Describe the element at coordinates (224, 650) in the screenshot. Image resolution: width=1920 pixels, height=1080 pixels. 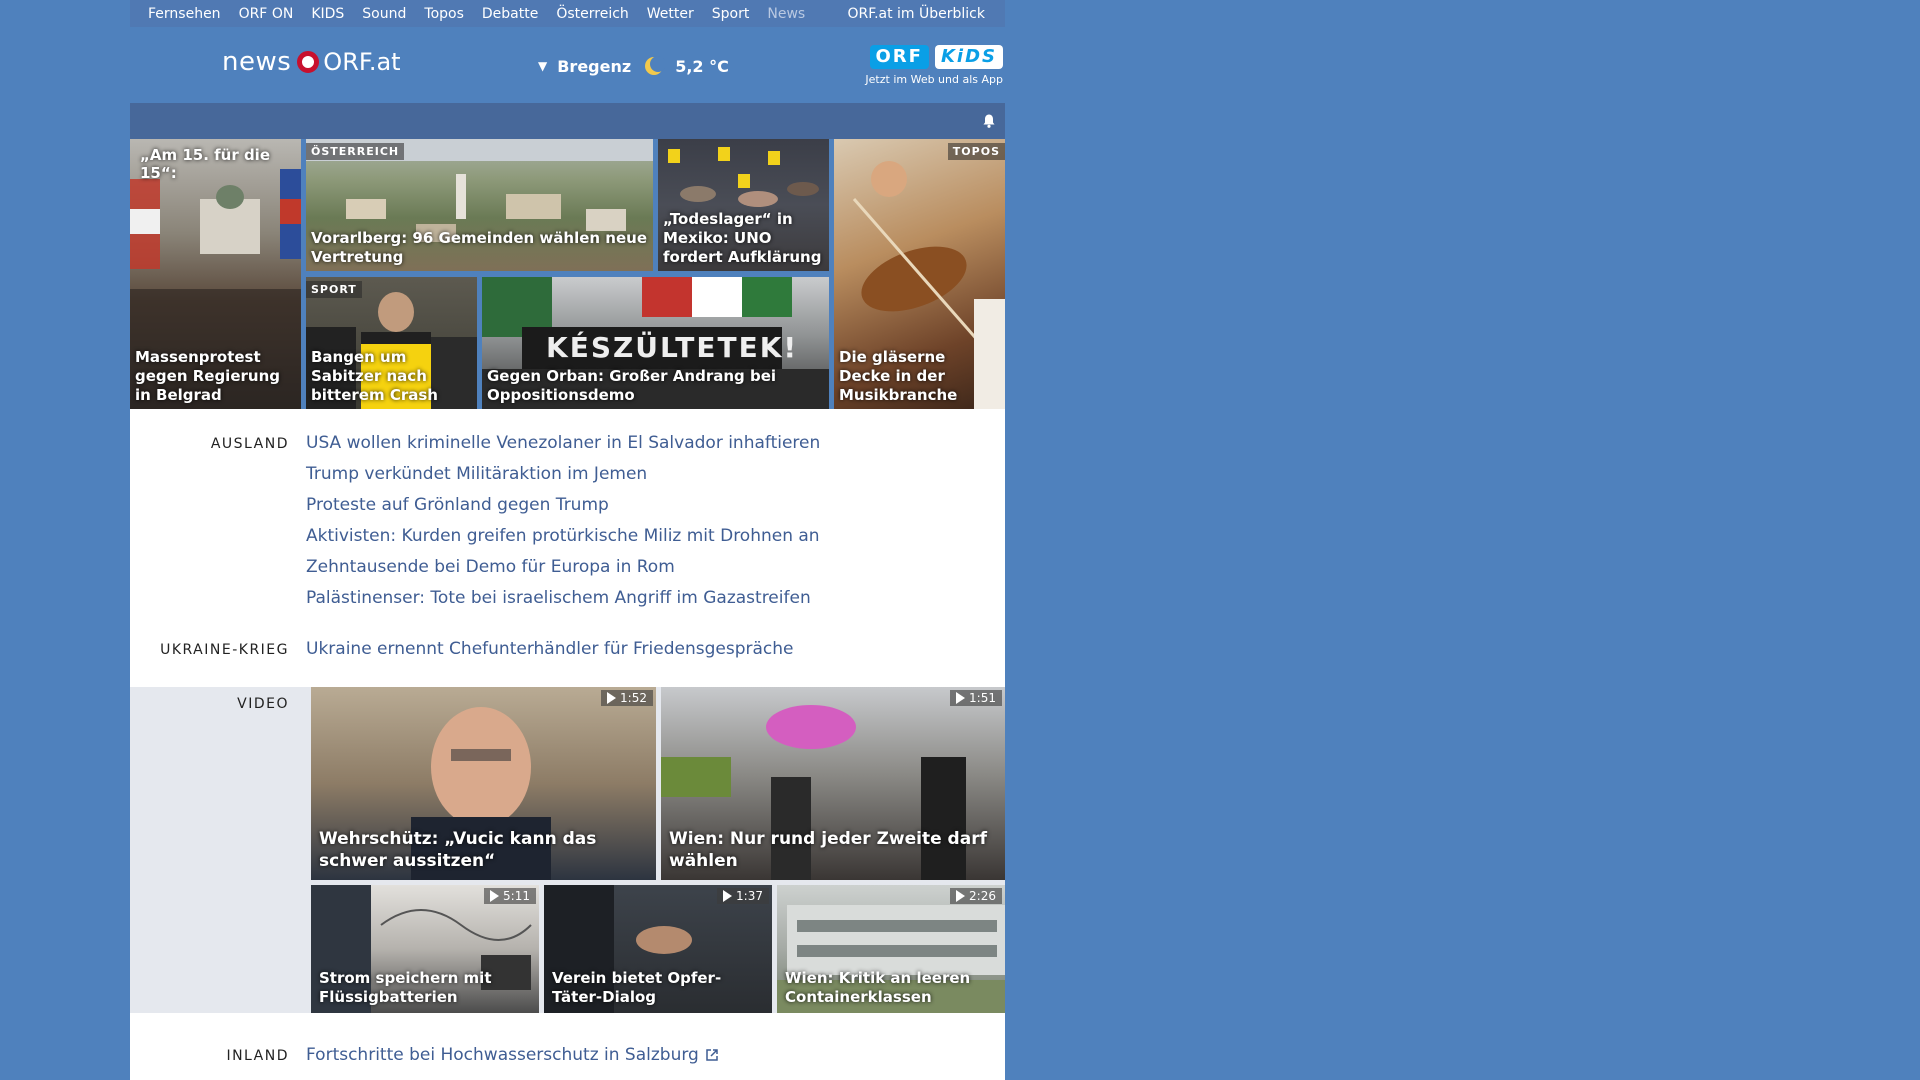
I see `section-label-ukraine: UKRAINE-KRIEG` at that location.